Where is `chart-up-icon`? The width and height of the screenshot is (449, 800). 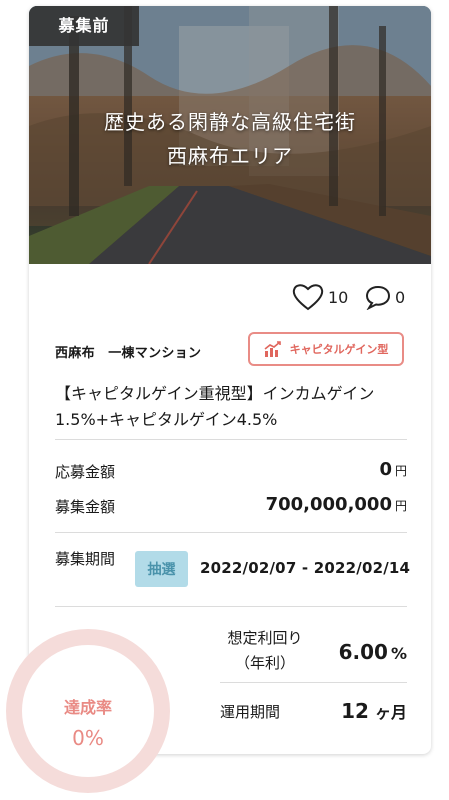
chart-up-icon is located at coordinates (272, 349).